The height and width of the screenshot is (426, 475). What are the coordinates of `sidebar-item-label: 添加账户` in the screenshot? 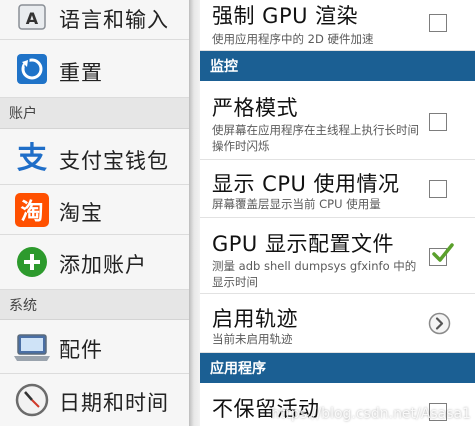 It's located at (103, 265).